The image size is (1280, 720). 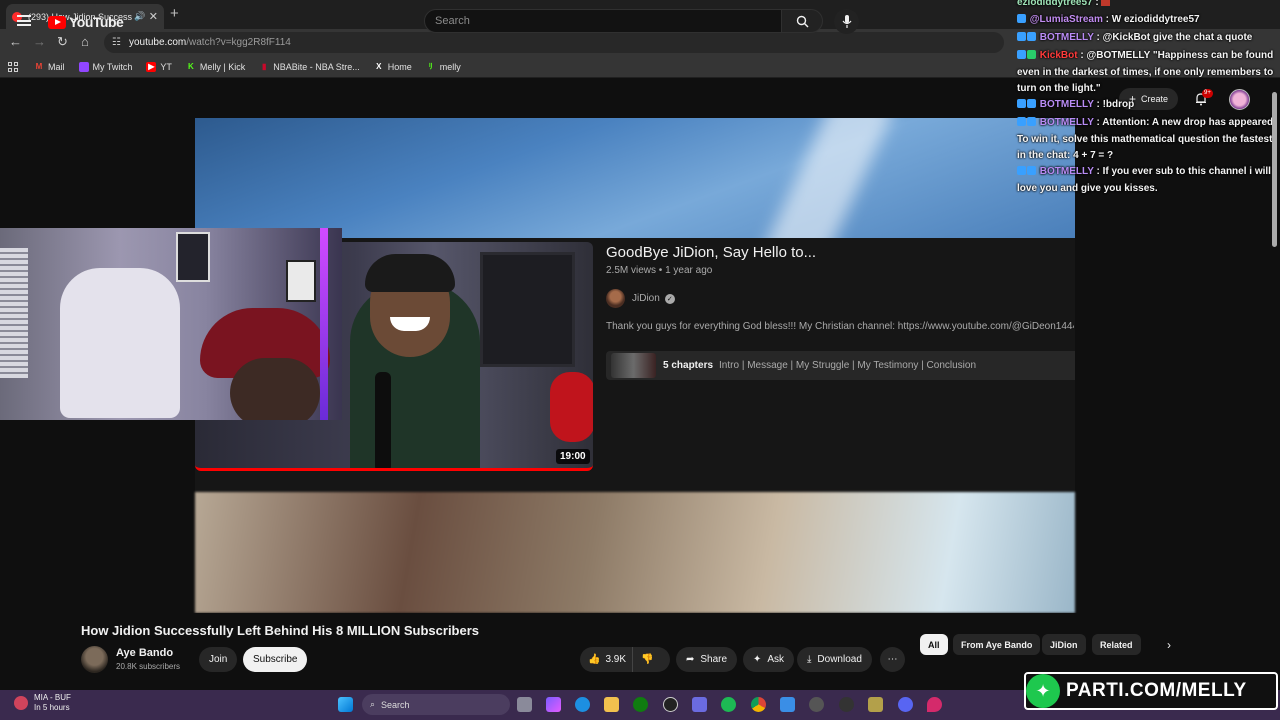 What do you see at coordinates (238, 42) in the screenshot?
I see `url-path: /watch?v=kgg2R8fF114` at bounding box center [238, 42].